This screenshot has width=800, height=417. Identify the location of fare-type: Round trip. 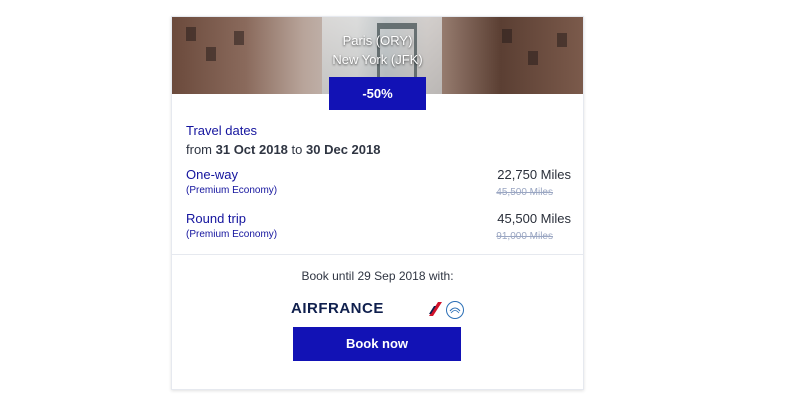
(216, 218).